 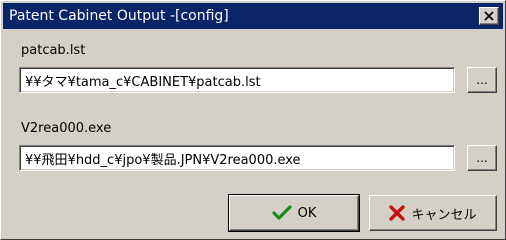 What do you see at coordinates (53, 50) in the screenshot?
I see `patcab-label: patcab.lst` at bounding box center [53, 50].